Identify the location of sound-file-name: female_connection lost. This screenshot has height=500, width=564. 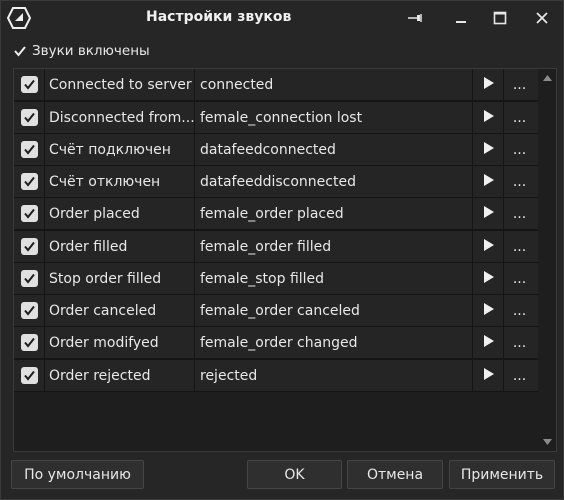
(334, 117).